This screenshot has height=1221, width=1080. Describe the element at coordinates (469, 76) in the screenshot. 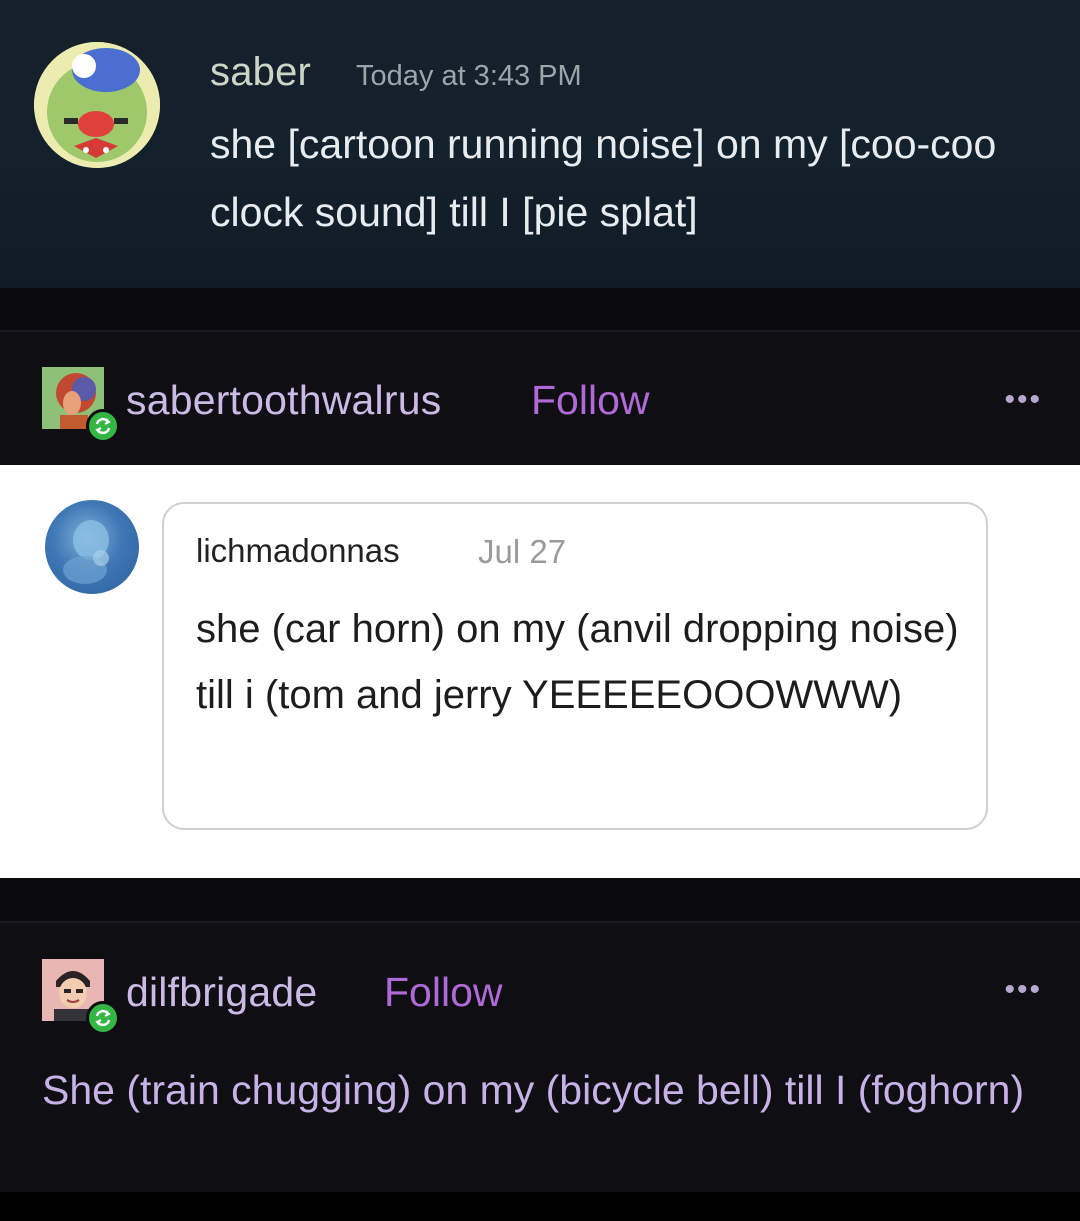

I see `discord-timestamp: Today at 3:43 PM` at that location.